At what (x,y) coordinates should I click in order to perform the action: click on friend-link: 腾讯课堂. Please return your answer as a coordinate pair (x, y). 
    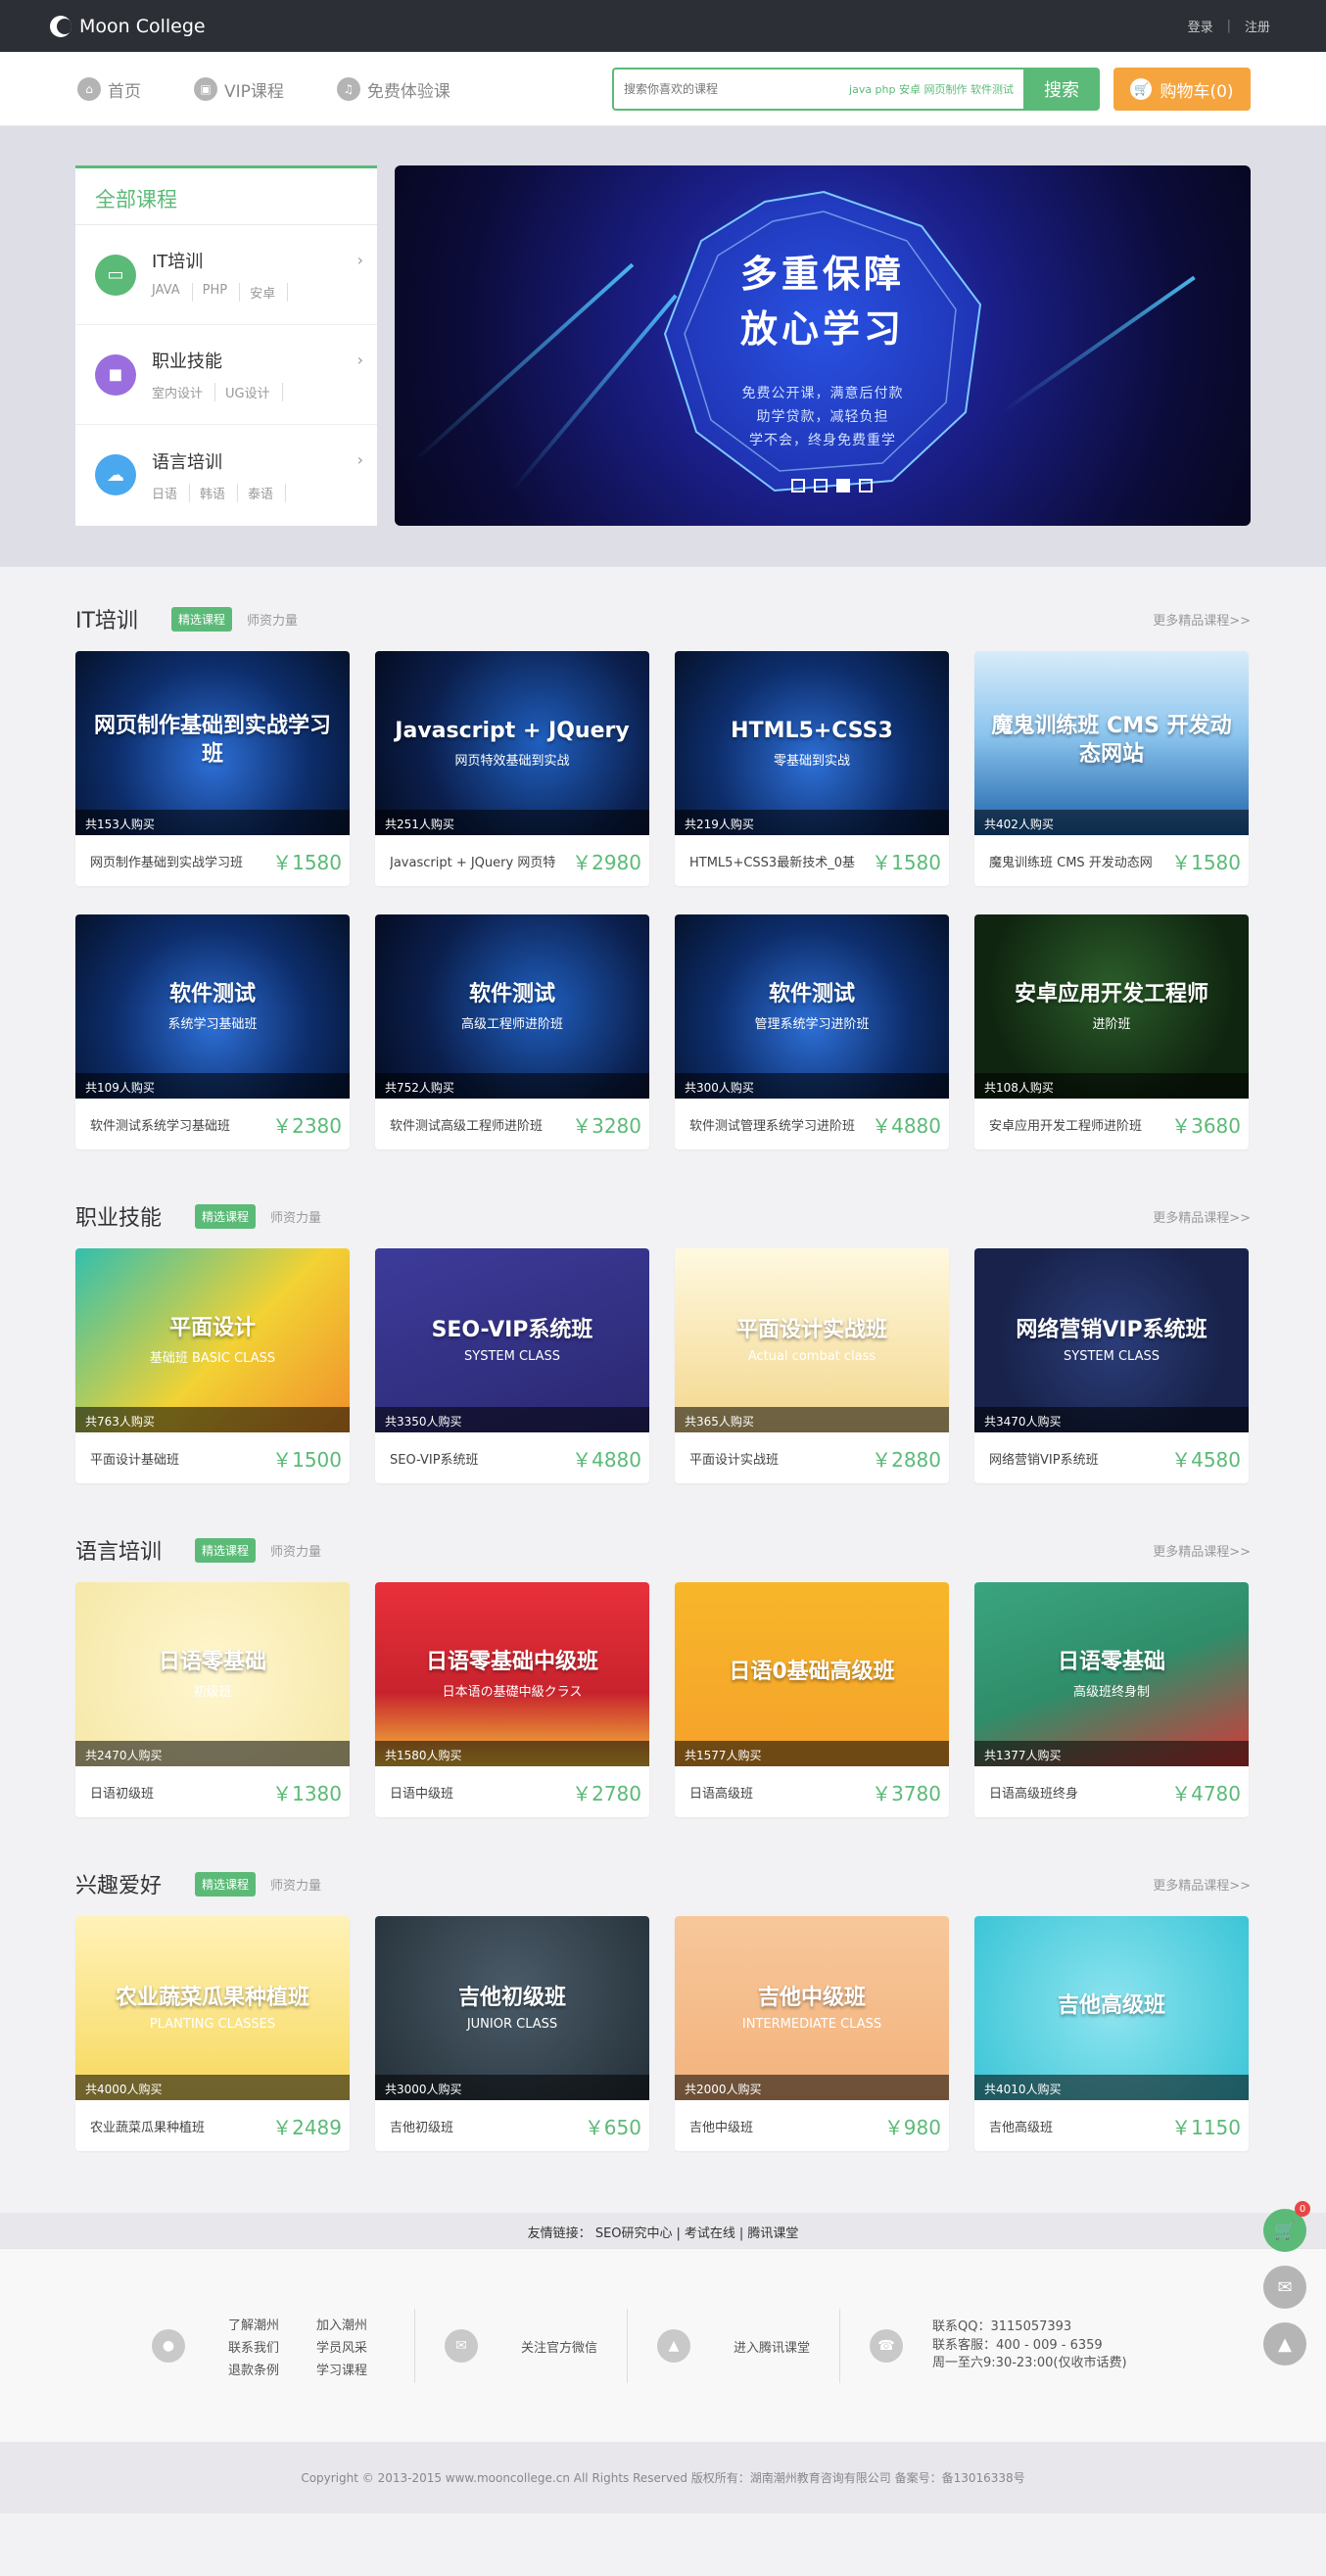
    Looking at the image, I should click on (772, 2233).